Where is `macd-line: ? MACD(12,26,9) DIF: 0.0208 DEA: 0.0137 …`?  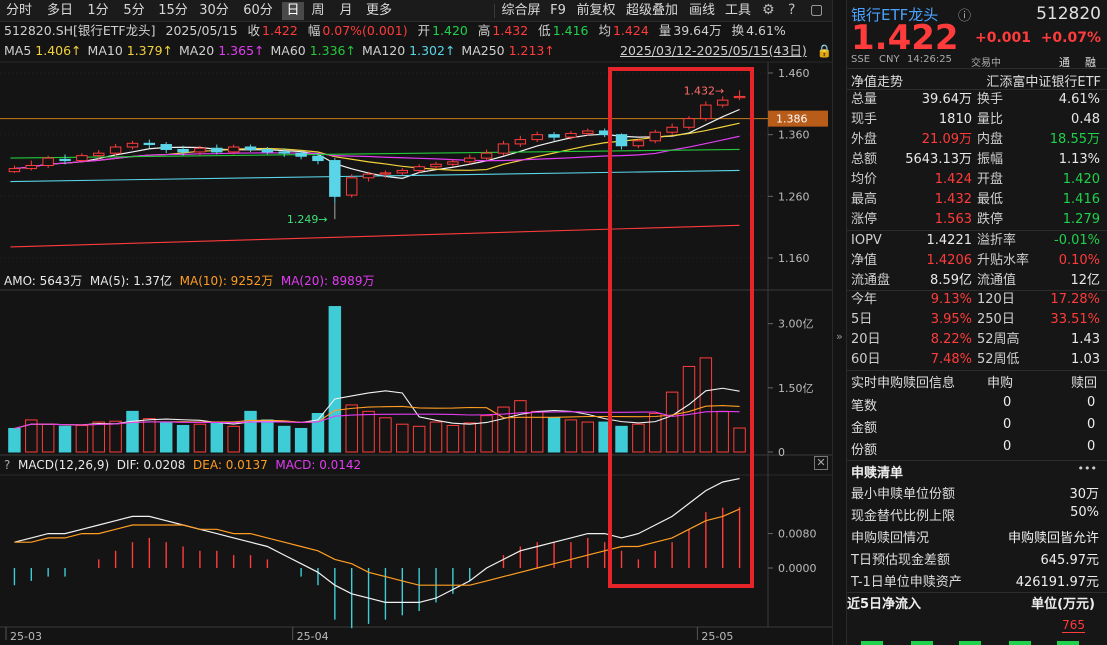
macd-line: ? MACD(12,26,9) DIF: 0.0208 DEA: 0.0137 … is located at coordinates (182, 465).